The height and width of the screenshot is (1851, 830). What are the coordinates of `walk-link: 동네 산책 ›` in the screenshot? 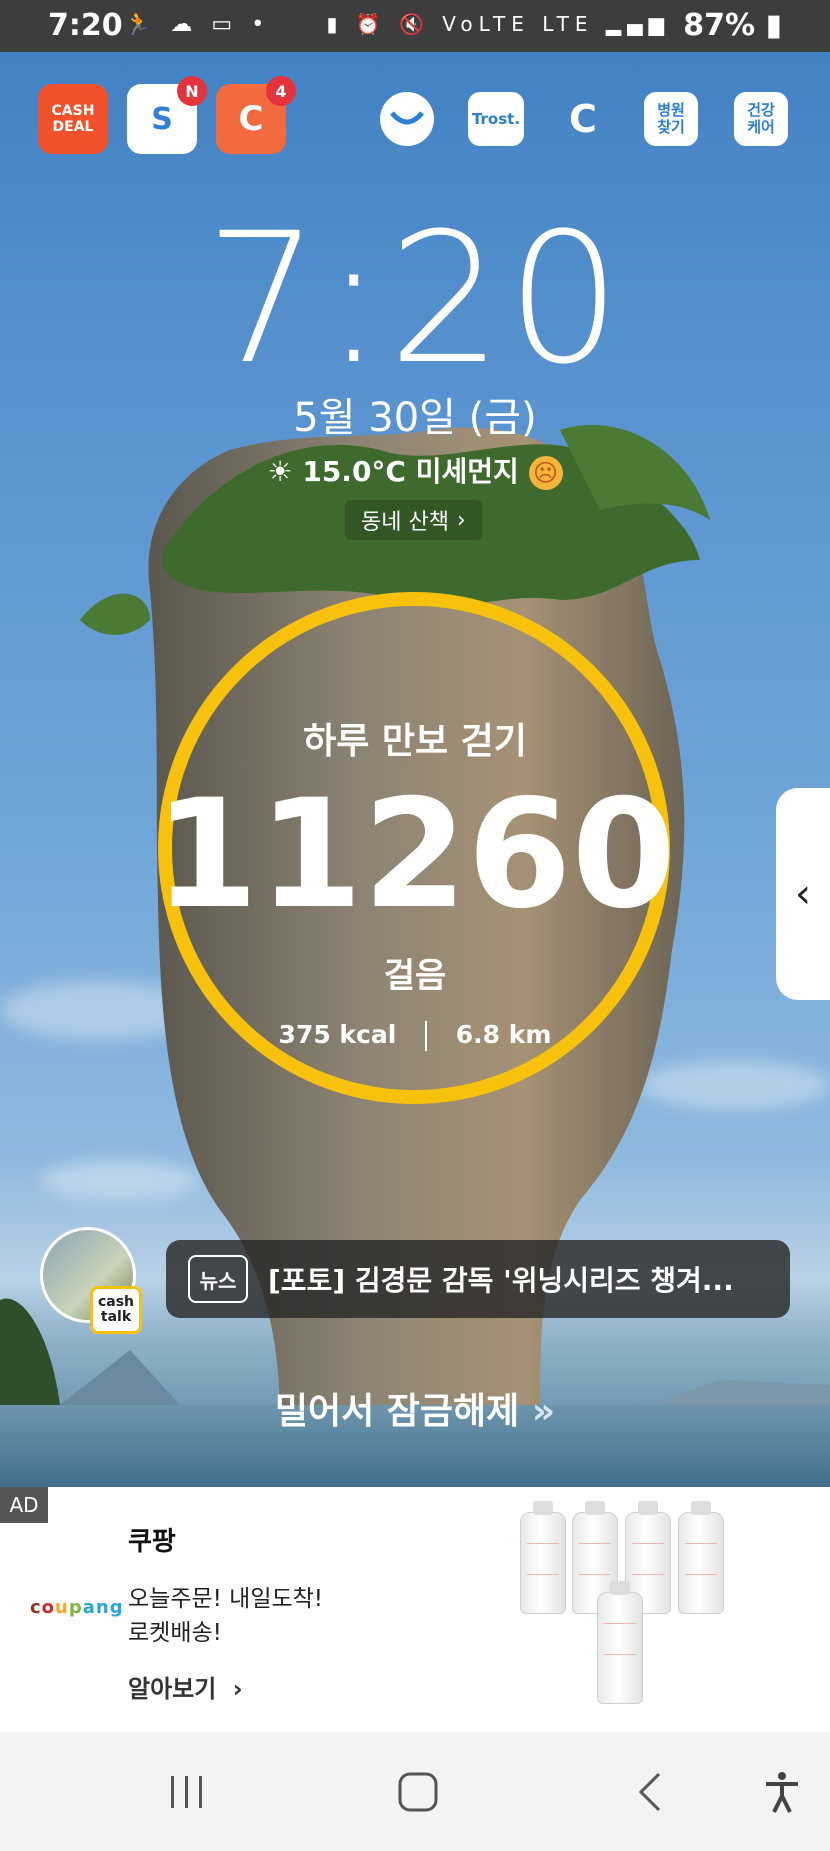 It's located at (413, 520).